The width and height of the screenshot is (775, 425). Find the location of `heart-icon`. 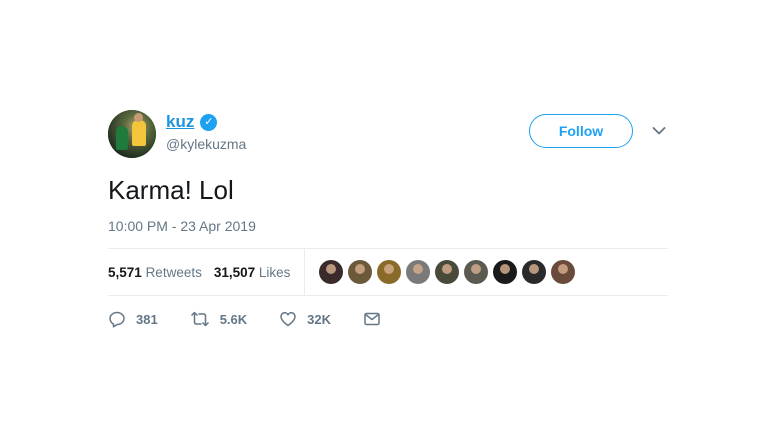

heart-icon is located at coordinates (288, 319).